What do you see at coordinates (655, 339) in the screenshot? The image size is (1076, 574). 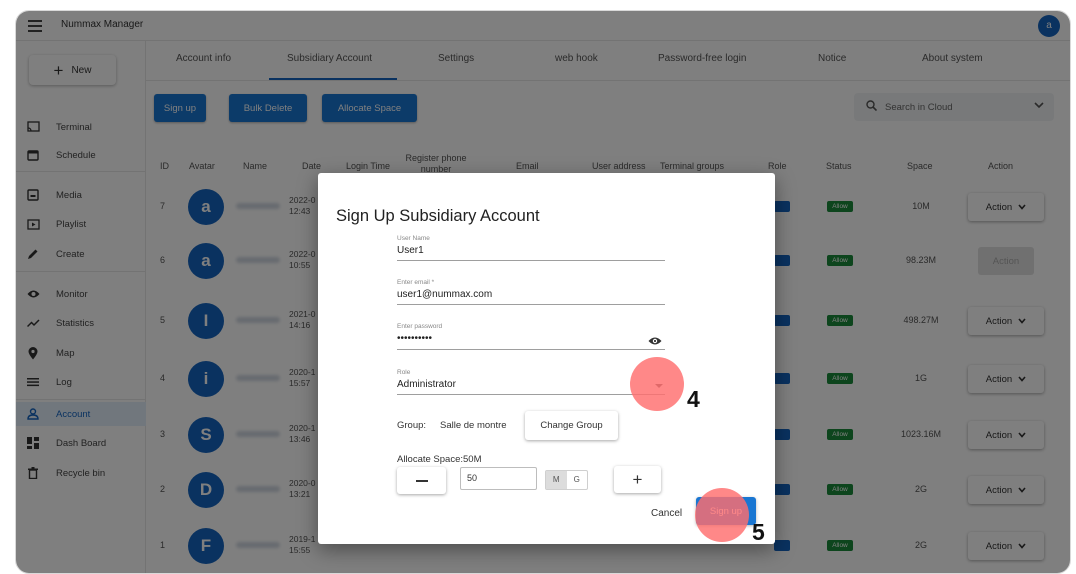 I see `eye-icon` at bounding box center [655, 339].